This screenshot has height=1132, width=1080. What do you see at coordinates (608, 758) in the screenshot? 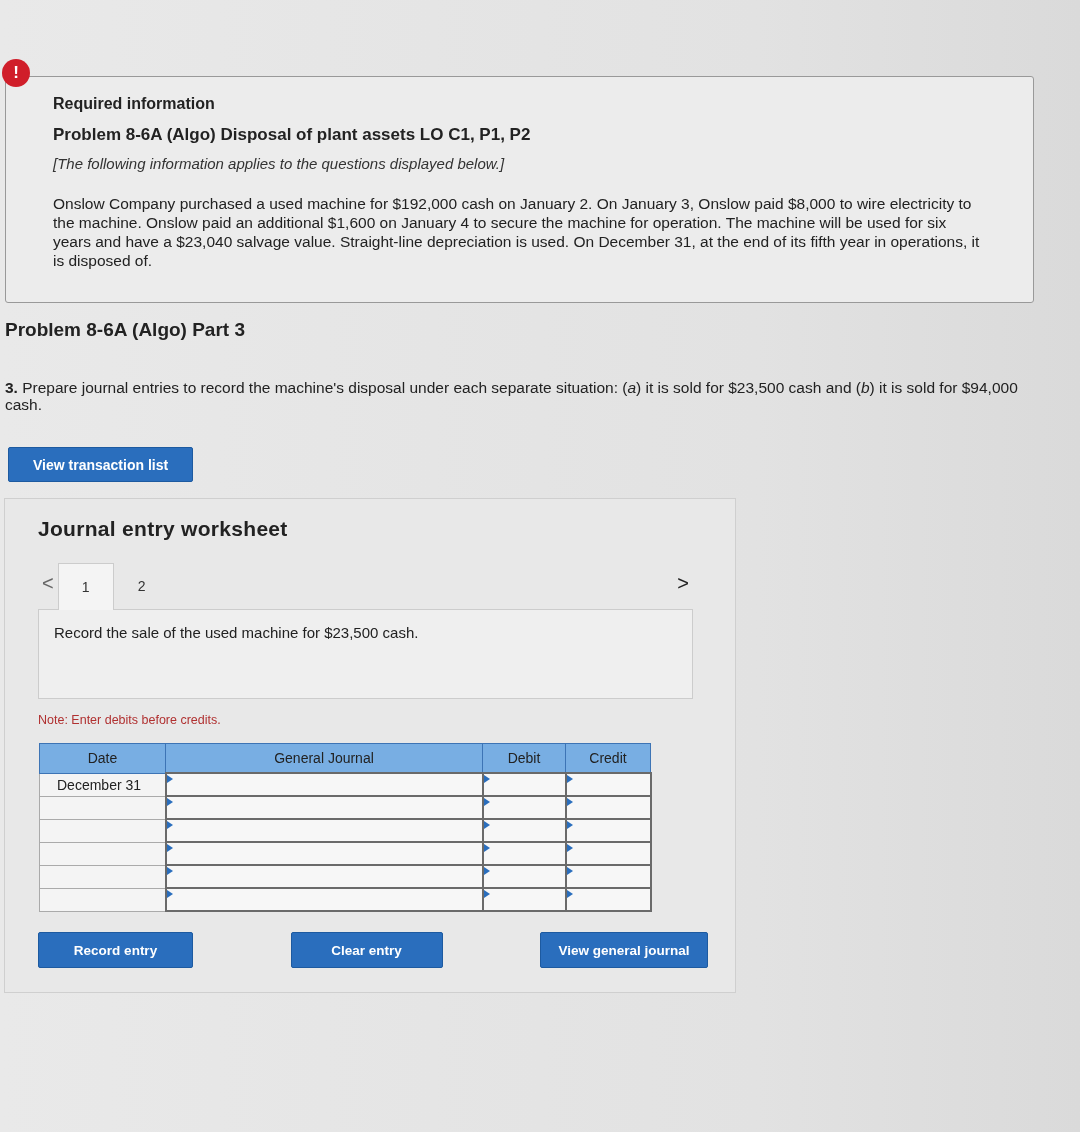
I see `column-header: Credit` at bounding box center [608, 758].